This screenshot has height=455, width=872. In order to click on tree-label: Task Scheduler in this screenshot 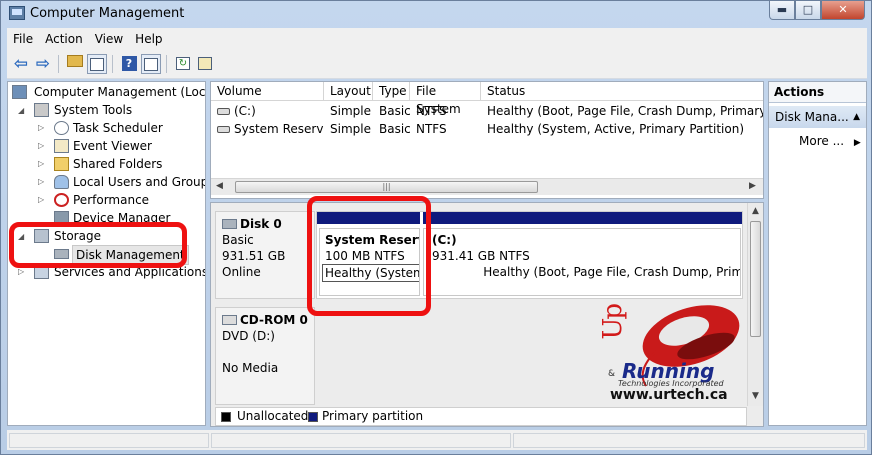, I will do `click(118, 128)`.